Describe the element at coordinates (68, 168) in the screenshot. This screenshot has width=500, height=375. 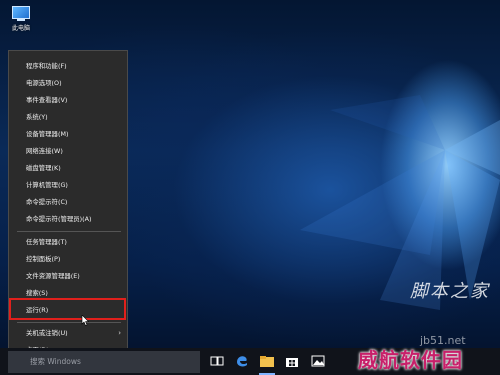
I see `menu-item-disk-management: 磁盘管理(K)` at that location.